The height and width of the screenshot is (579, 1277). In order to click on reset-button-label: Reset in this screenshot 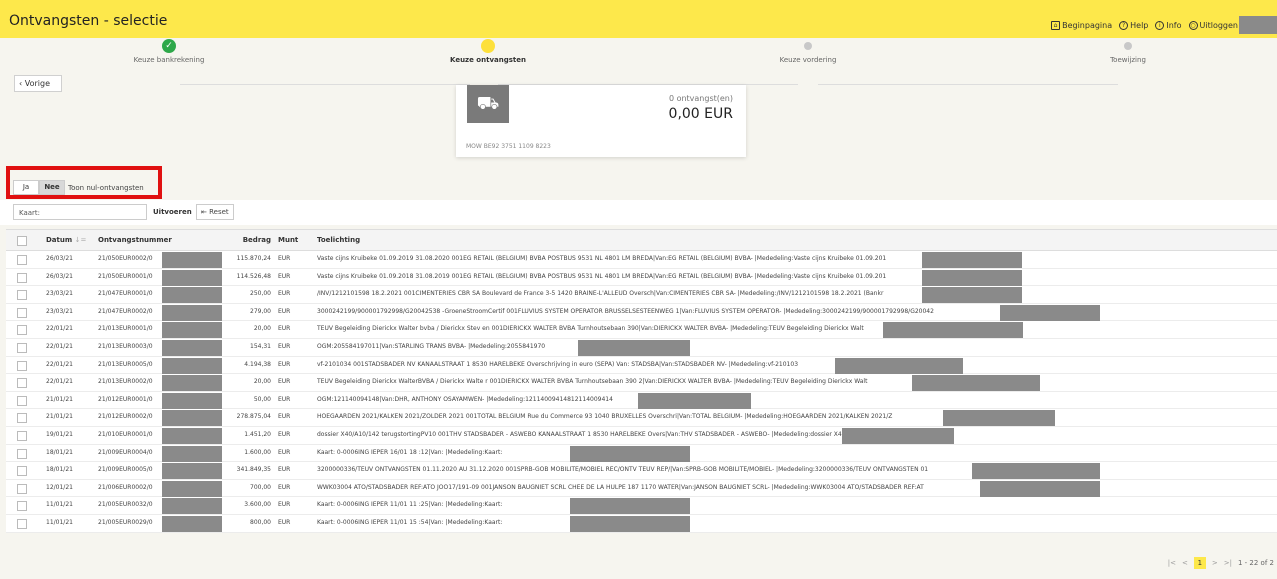, I will do `click(219, 212)`.